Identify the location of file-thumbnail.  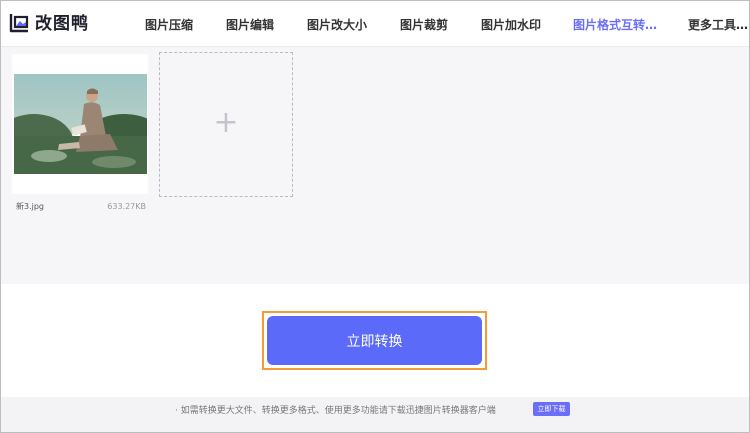
(80, 124).